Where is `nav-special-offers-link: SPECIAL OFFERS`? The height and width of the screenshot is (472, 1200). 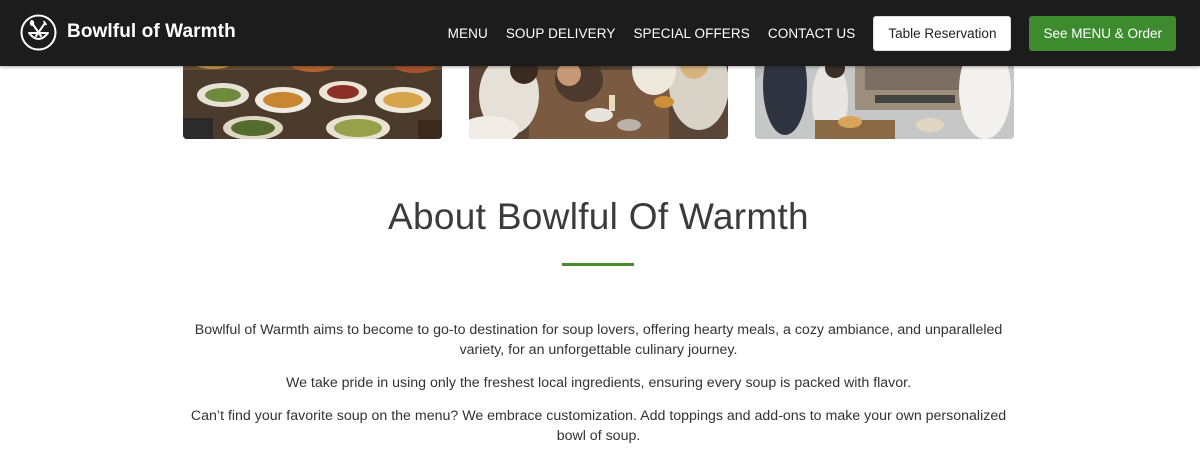
nav-special-offers-link: SPECIAL OFFERS is located at coordinates (691, 33).